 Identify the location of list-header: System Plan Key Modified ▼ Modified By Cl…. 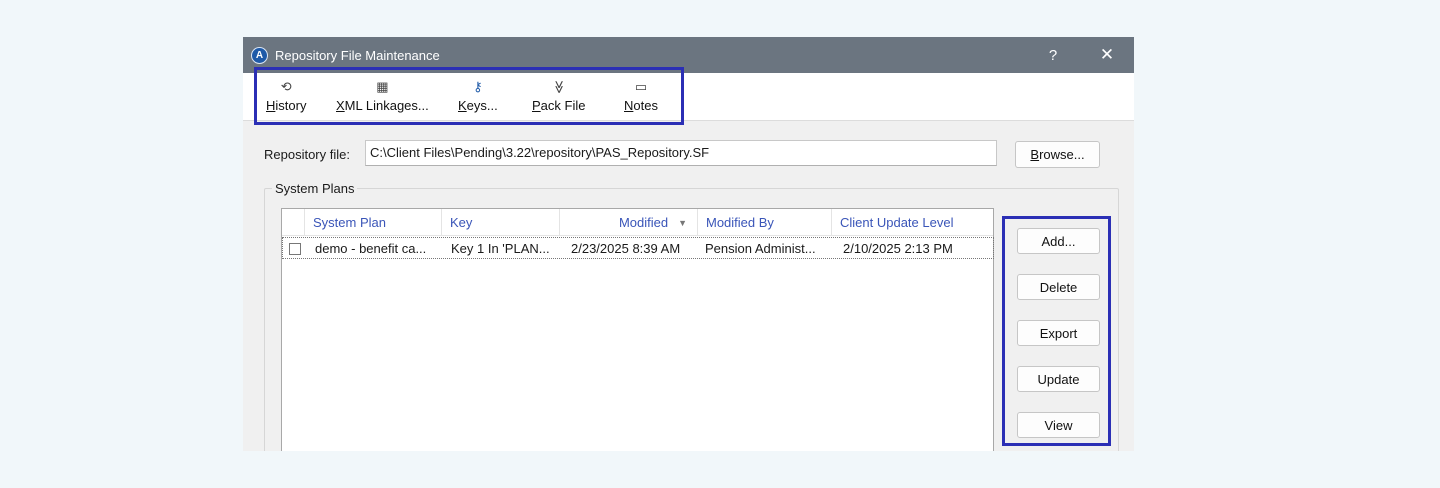
(637, 222).